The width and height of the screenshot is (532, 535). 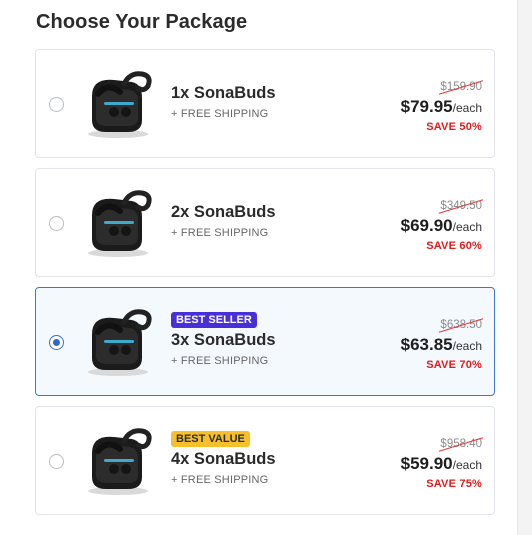 I want to click on save-label: SAVE 75%, so click(x=454, y=484).